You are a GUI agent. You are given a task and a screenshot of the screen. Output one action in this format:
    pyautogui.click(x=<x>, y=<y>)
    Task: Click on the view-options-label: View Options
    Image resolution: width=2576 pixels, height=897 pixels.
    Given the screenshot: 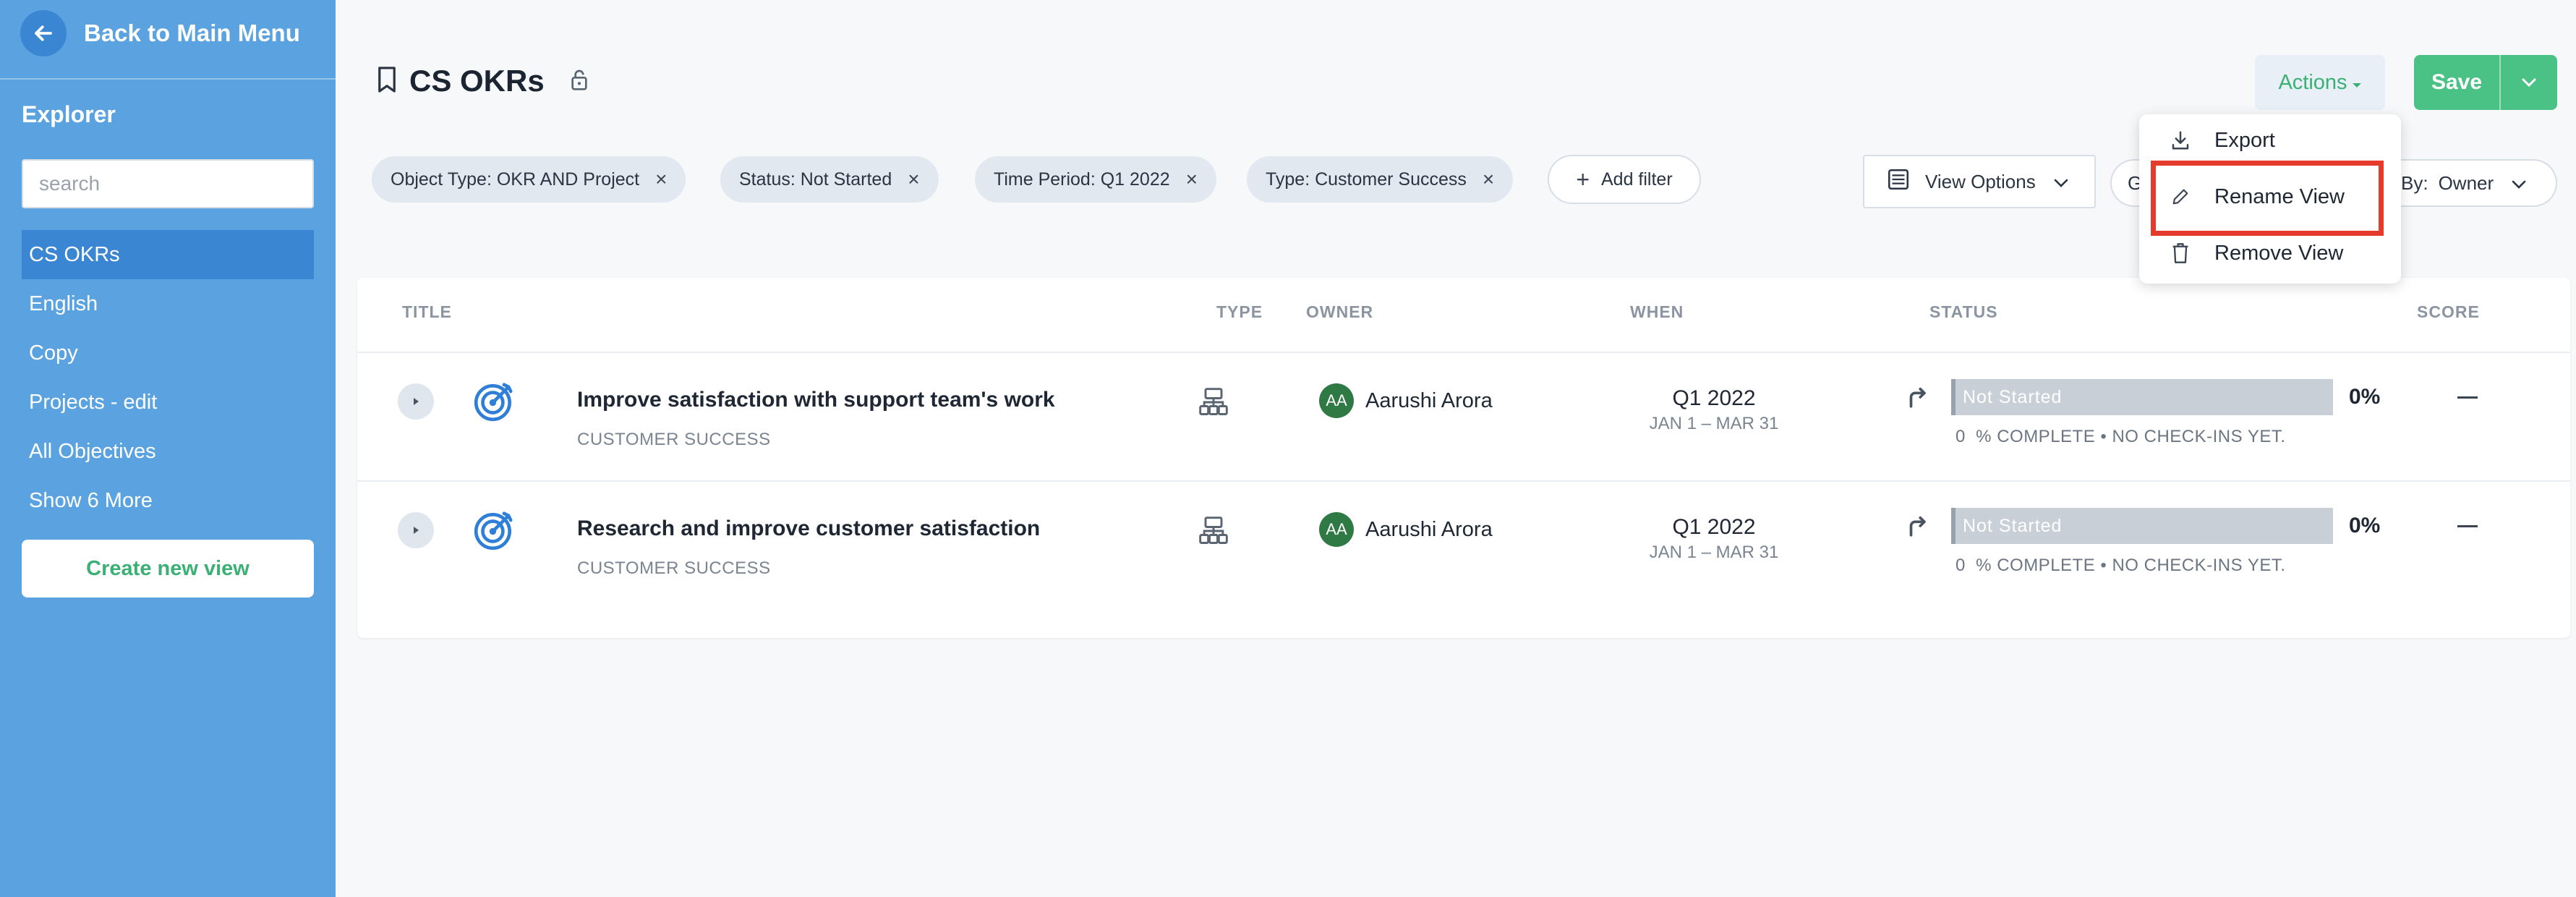 What is the action you would take?
    pyautogui.click(x=1981, y=181)
    